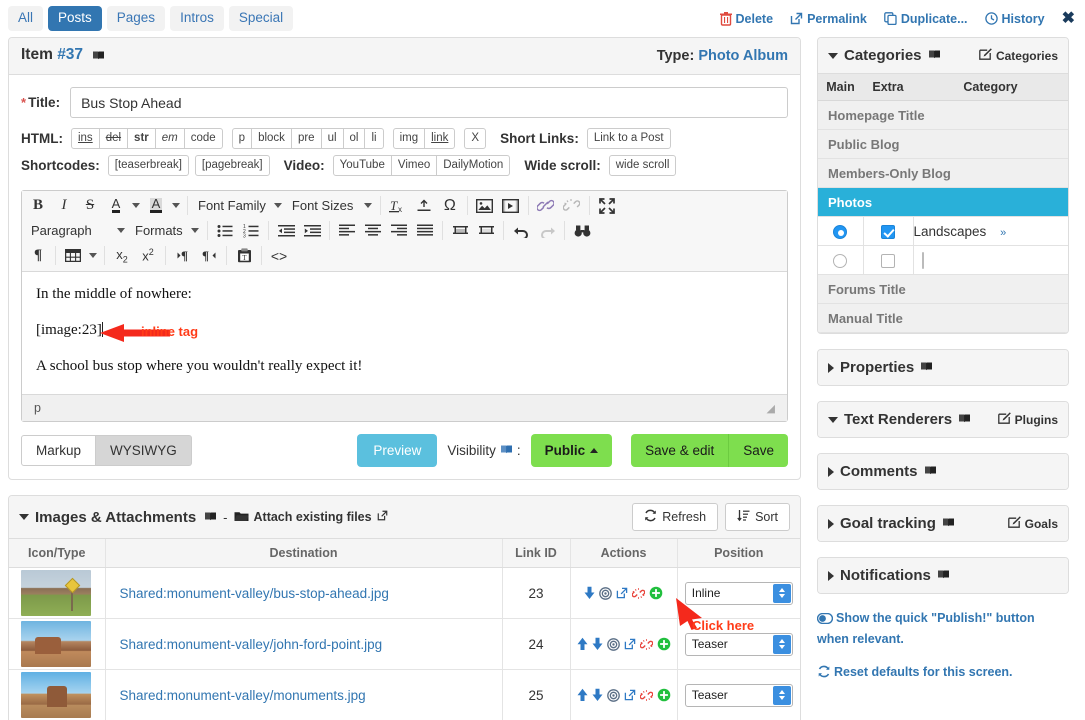  What do you see at coordinates (116, 205) in the screenshot?
I see `text-color-icon: A` at bounding box center [116, 205].